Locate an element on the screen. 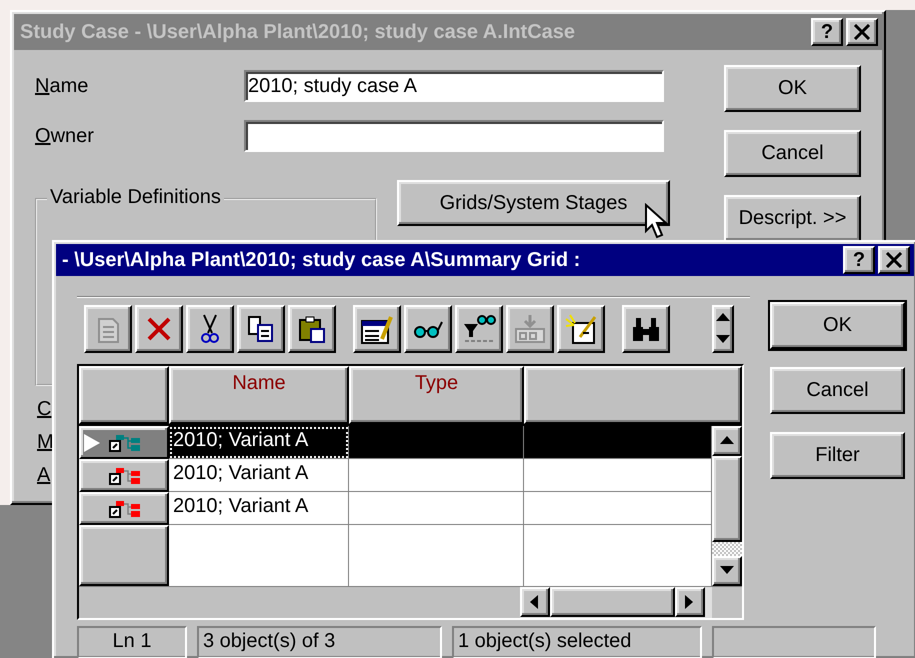 The image size is (915, 658). glasses-icon is located at coordinates (428, 329).